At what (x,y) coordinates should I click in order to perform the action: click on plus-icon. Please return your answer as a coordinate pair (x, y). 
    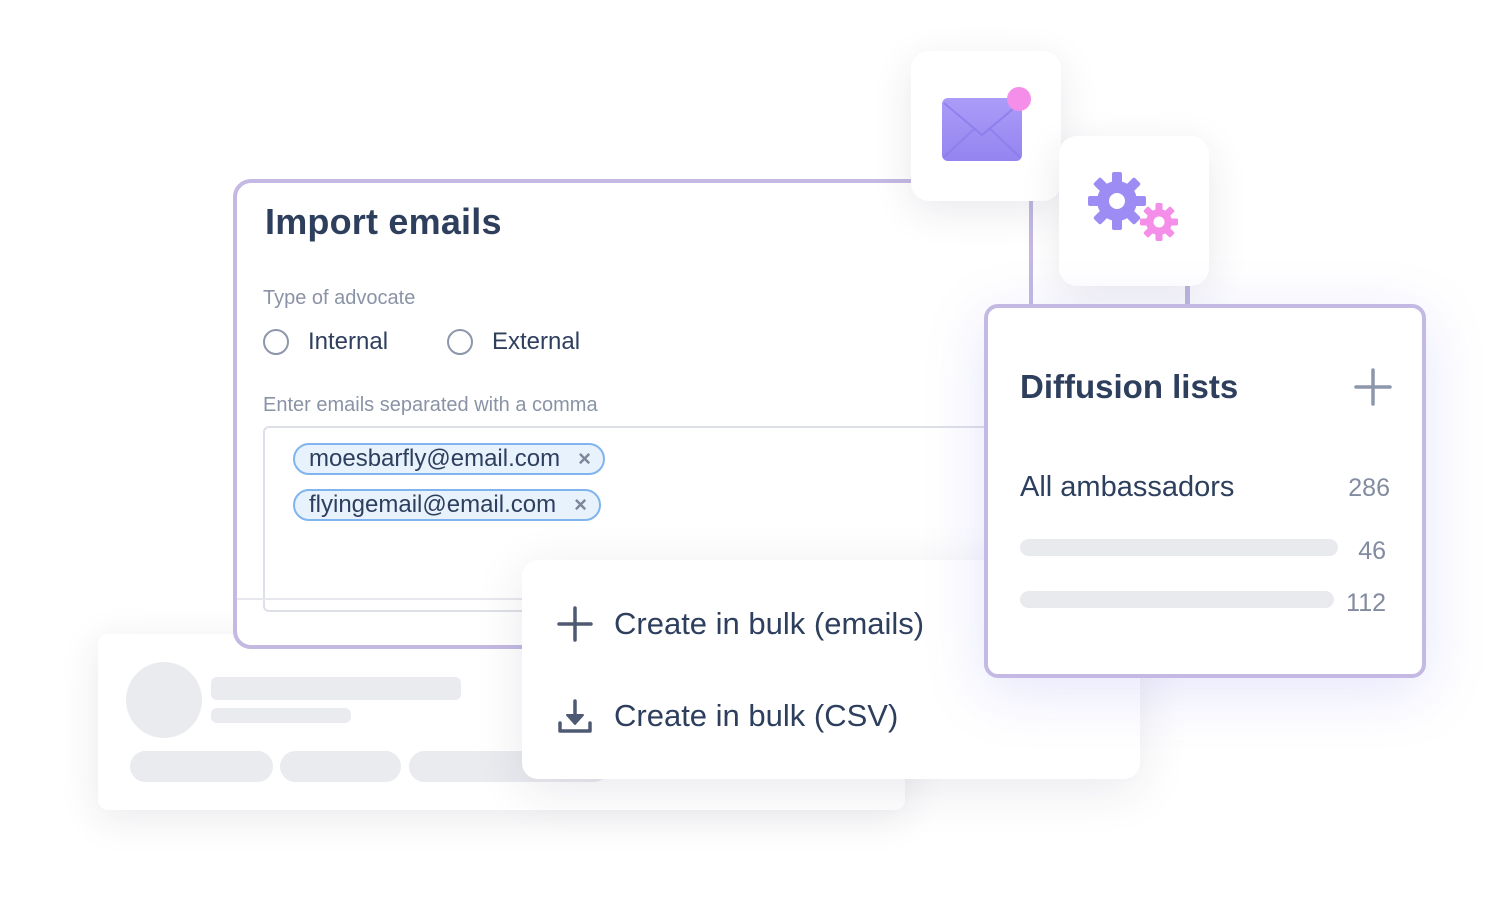
    Looking at the image, I should click on (575, 624).